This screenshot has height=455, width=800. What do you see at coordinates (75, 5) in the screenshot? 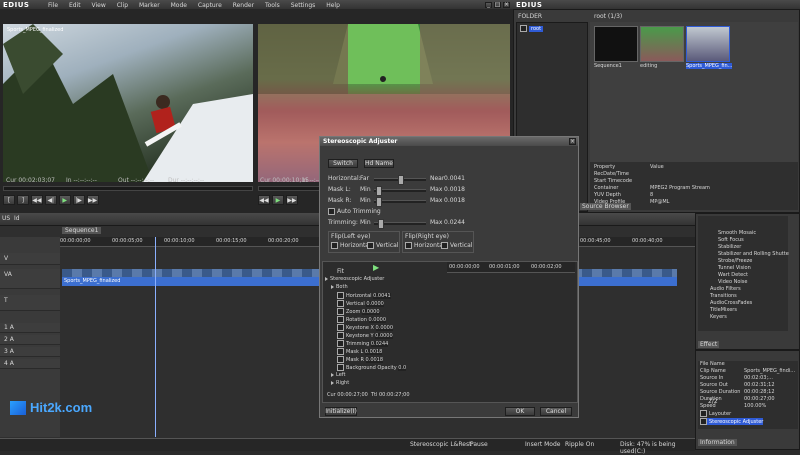
I see `menu-edit: Edit` at bounding box center [75, 5].